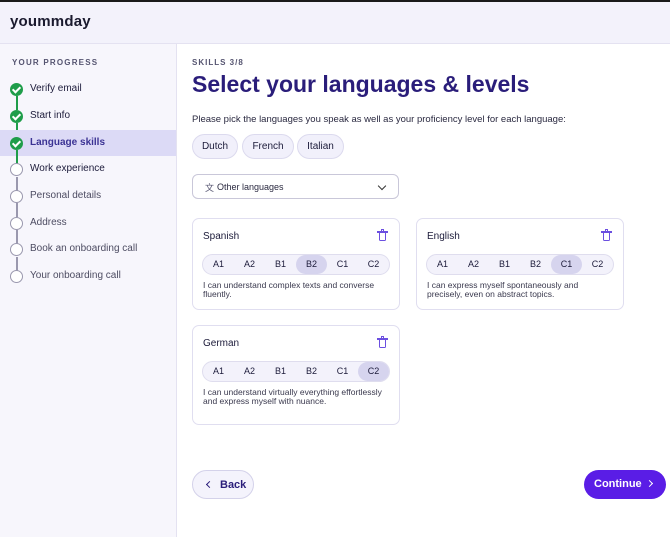 The height and width of the screenshot is (537, 670). Describe the element at coordinates (268, 146) in the screenshot. I see `language-chip-french: French` at that location.